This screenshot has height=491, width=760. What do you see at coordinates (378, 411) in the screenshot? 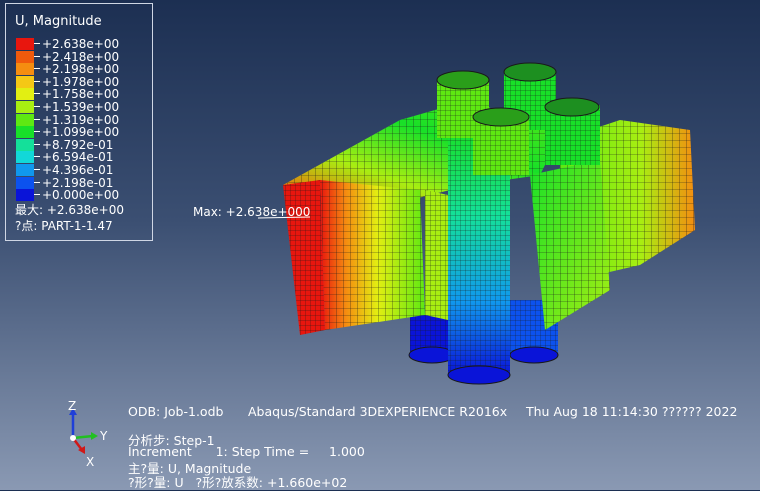
I see `solver-version: Abaqus/Standard 3DEXPERIENCE R2016x` at bounding box center [378, 411].